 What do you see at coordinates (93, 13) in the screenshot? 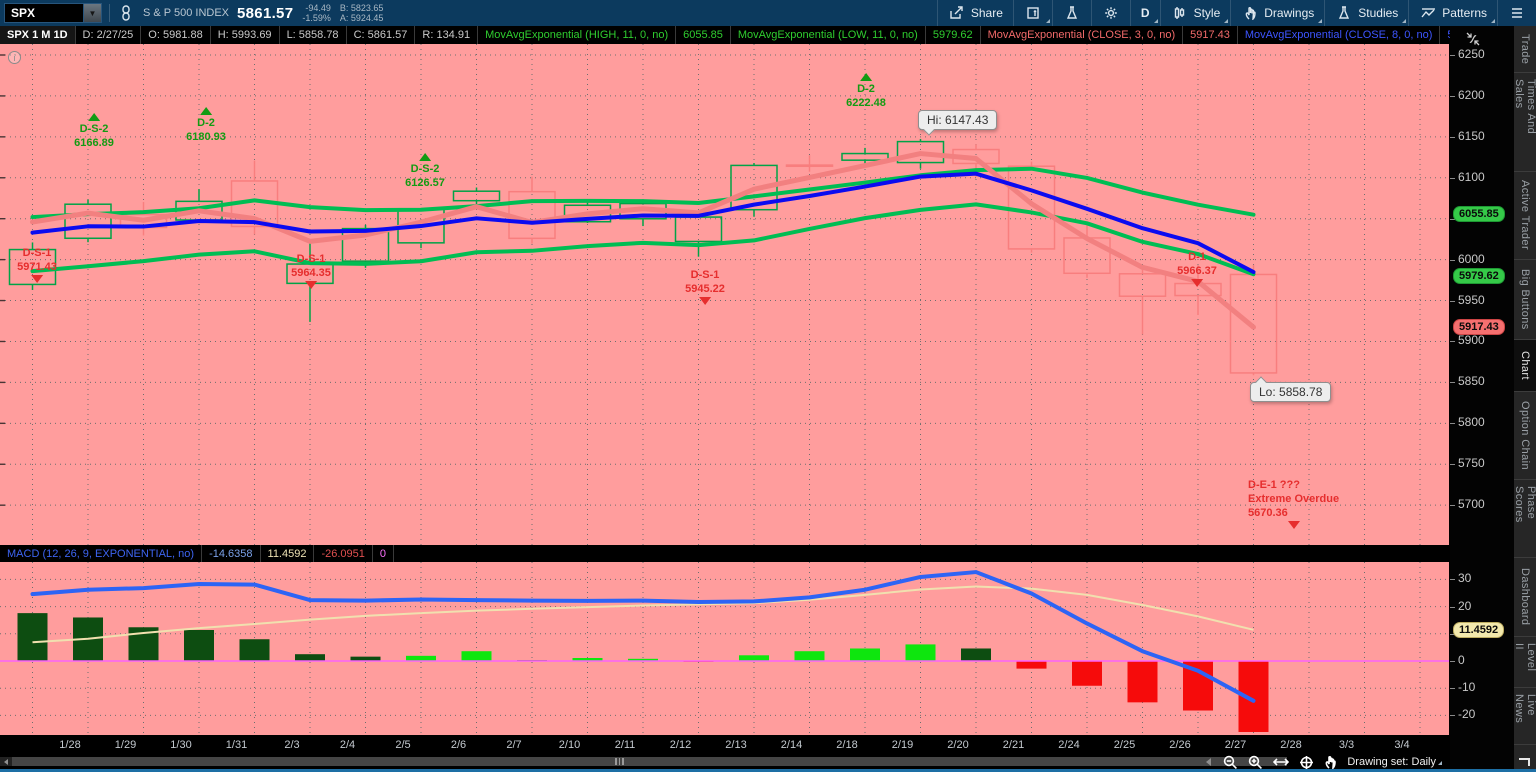
I see `symbol-dropdown-button: ▼` at bounding box center [93, 13].